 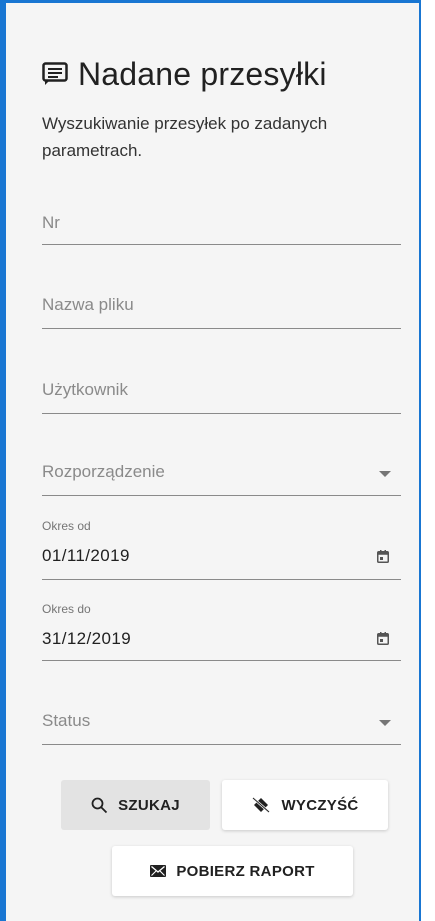 What do you see at coordinates (87, 638) in the screenshot?
I see `date-to-value: 31/12/2019` at bounding box center [87, 638].